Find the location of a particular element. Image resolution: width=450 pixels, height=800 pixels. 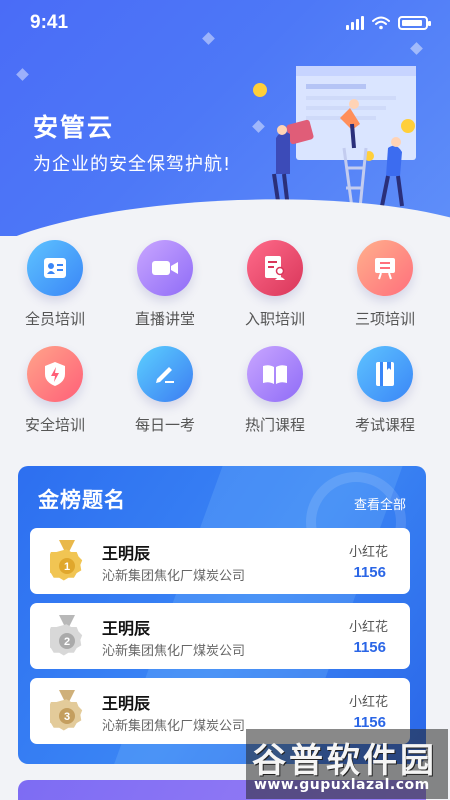

board-icon is located at coordinates (385, 268).